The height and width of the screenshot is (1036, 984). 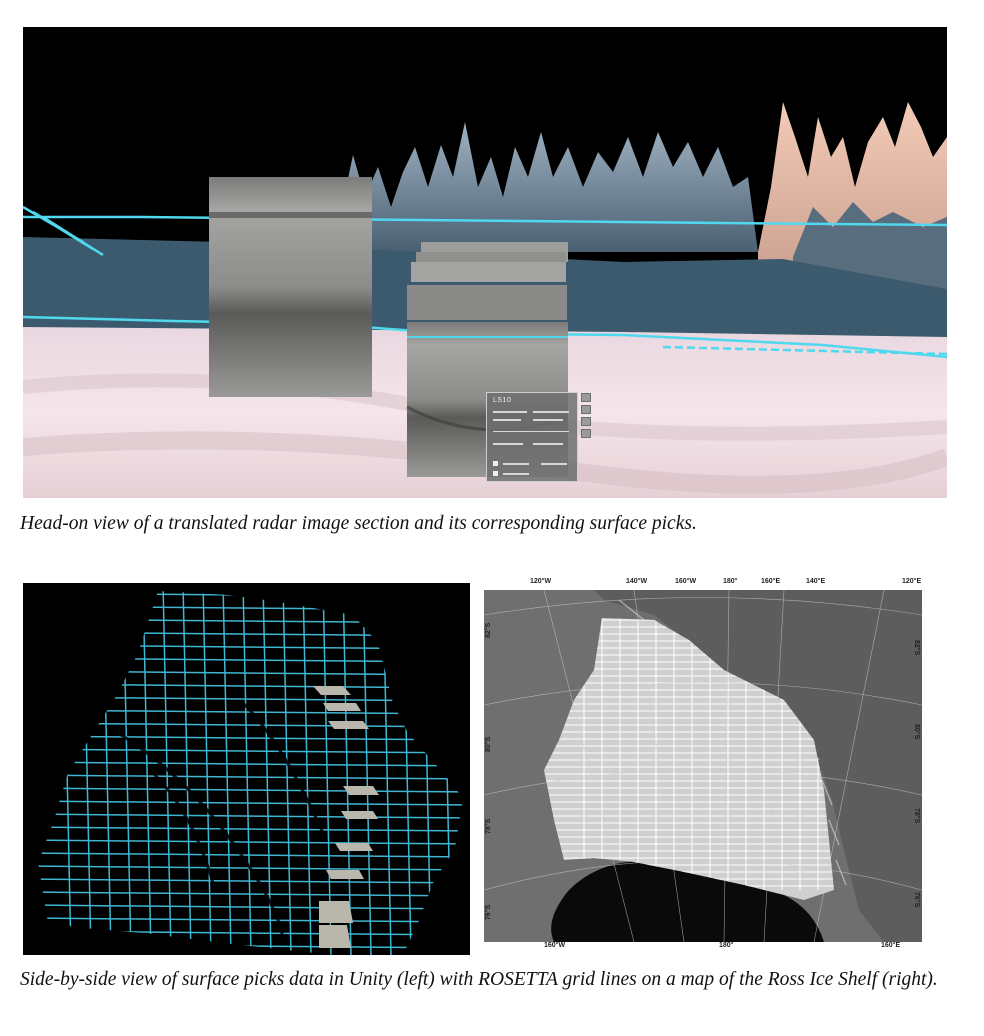 I want to click on bottom-lon-label: 160°W, so click(x=555, y=945).